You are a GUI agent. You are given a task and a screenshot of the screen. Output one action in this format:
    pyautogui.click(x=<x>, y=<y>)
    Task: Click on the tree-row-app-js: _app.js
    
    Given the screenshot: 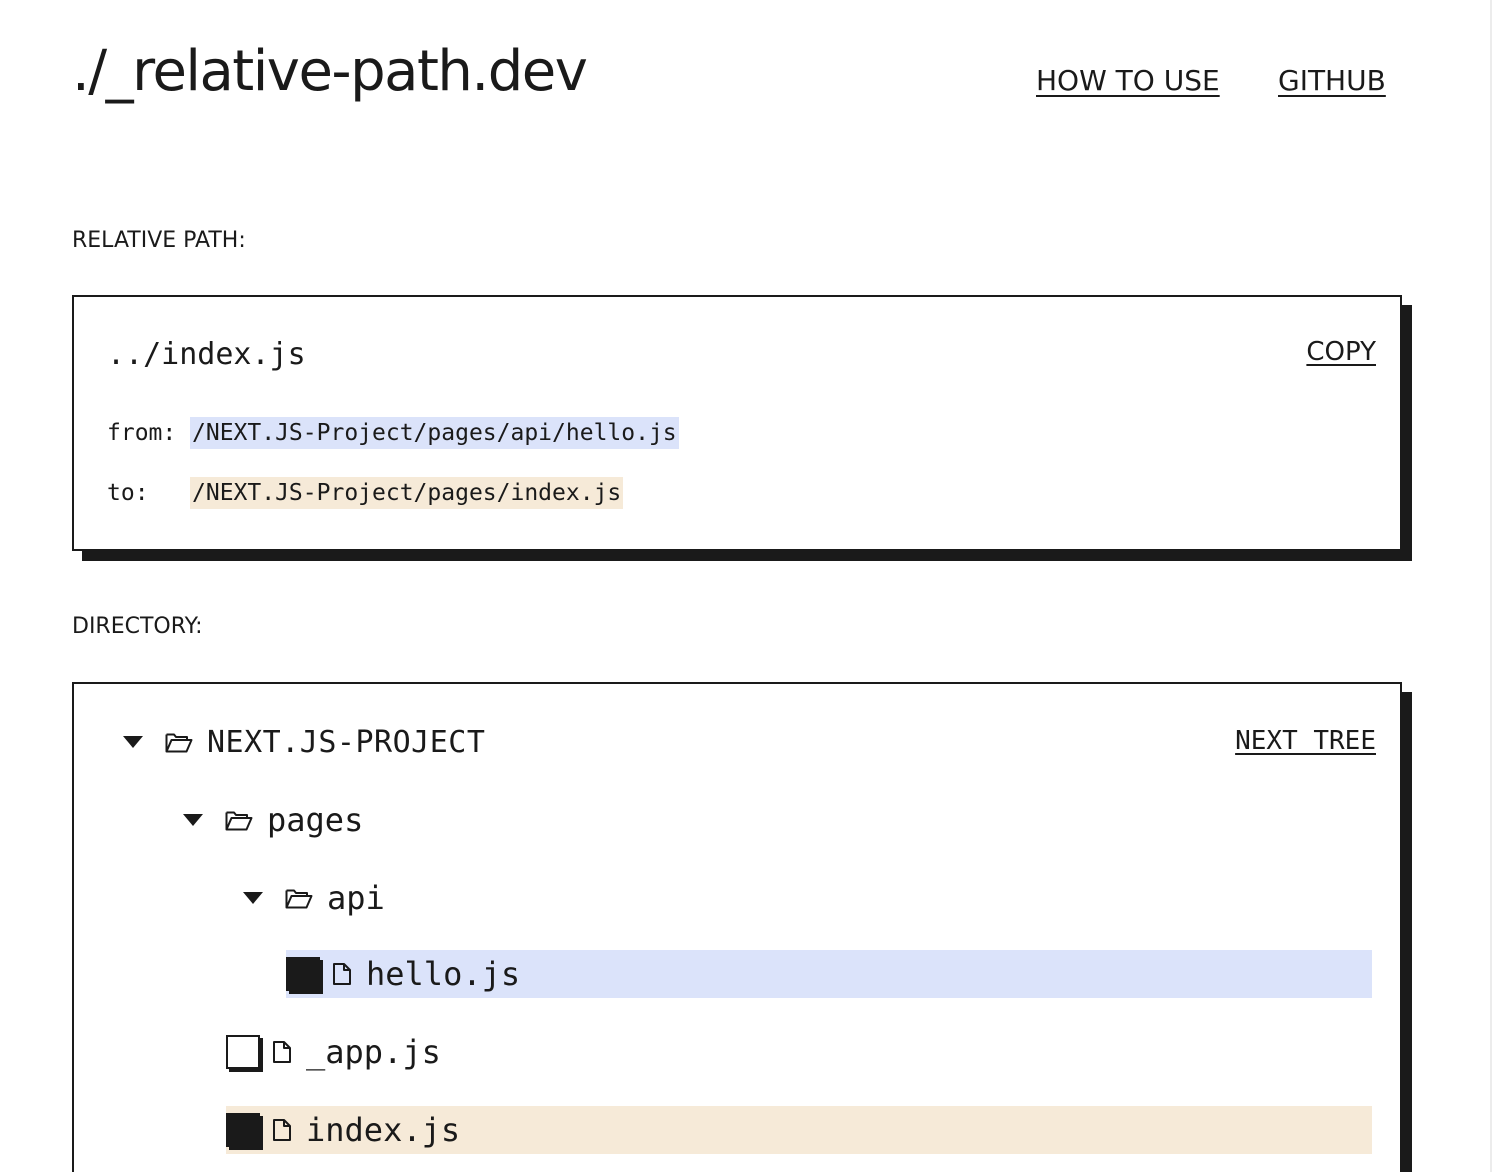 What is the action you would take?
    pyautogui.click(x=333, y=1052)
    